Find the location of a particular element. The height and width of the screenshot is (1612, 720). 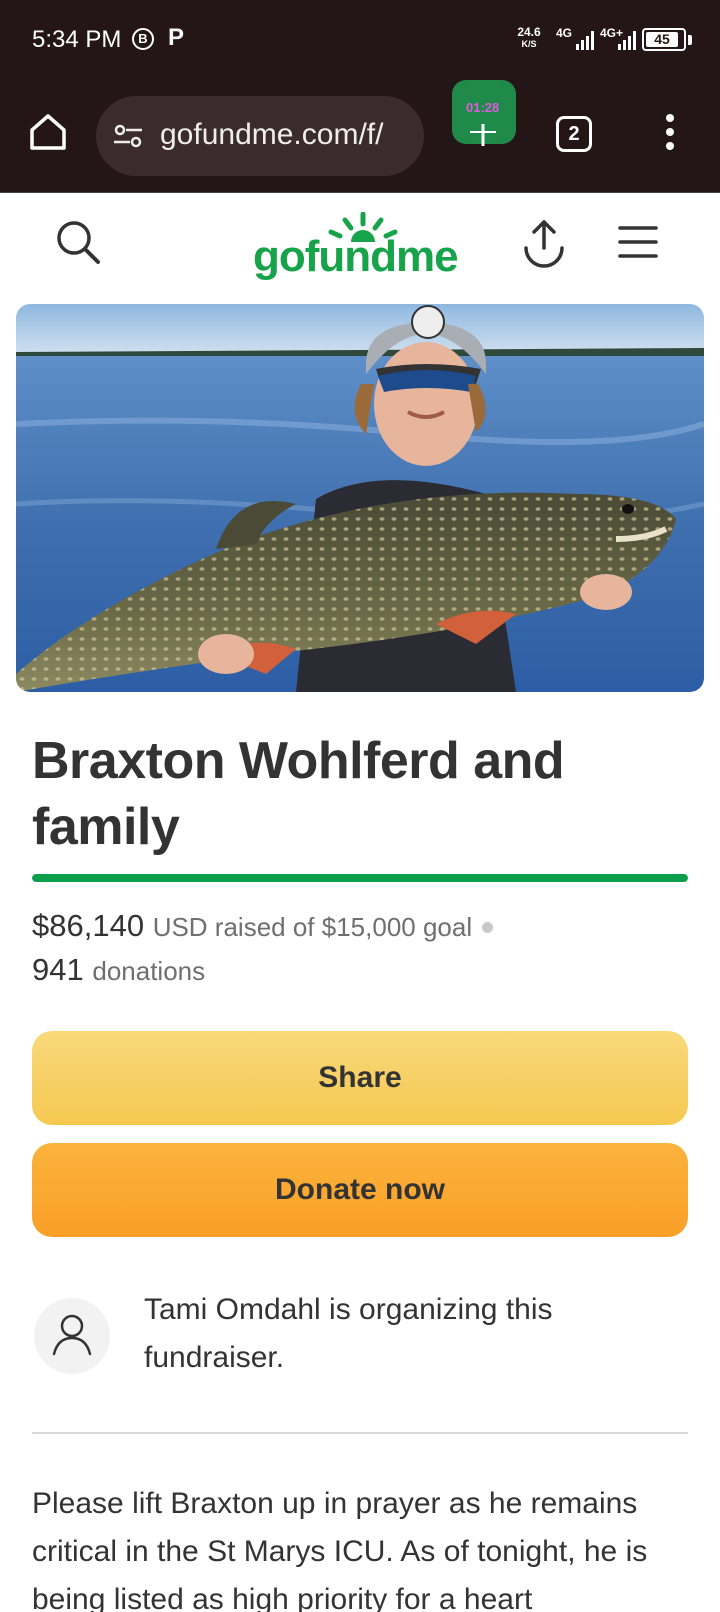

amount-raised: $86,140 USD raised of $15,000 goal is located at coordinates (263, 926).